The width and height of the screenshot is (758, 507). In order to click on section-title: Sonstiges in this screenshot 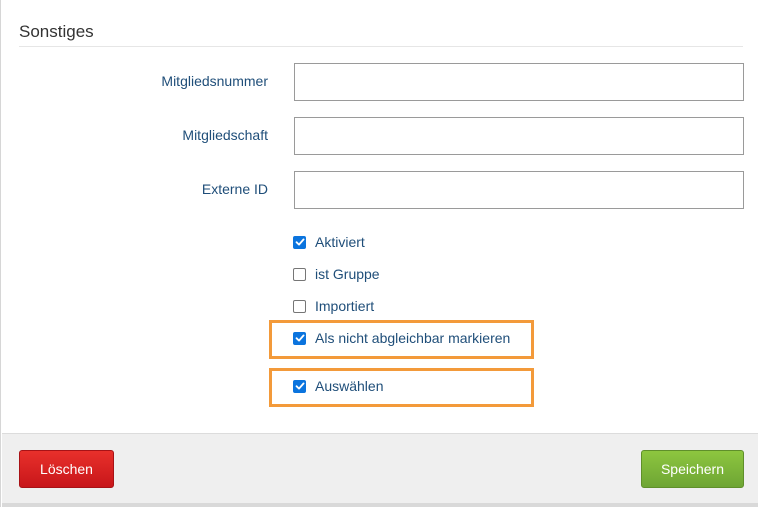, I will do `click(56, 31)`.